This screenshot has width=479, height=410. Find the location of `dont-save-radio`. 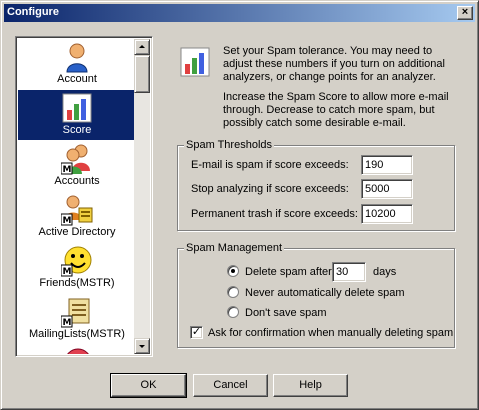

dont-save-radio is located at coordinates (233, 312).